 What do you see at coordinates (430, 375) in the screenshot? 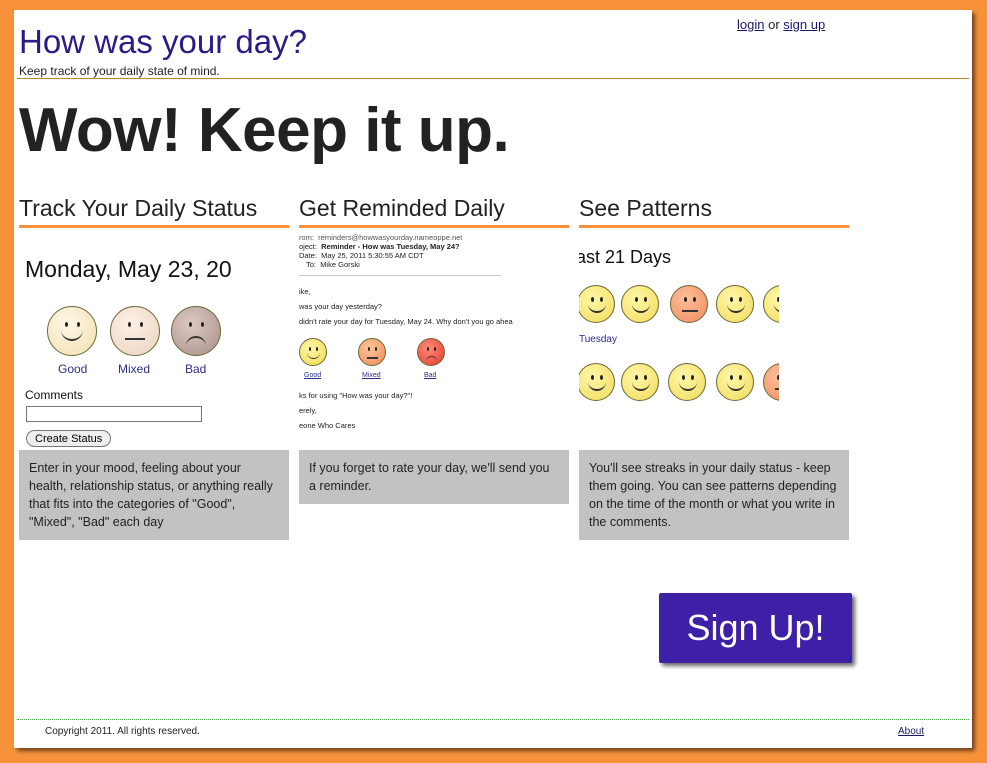
I see `email-bad-link: Bad` at bounding box center [430, 375].